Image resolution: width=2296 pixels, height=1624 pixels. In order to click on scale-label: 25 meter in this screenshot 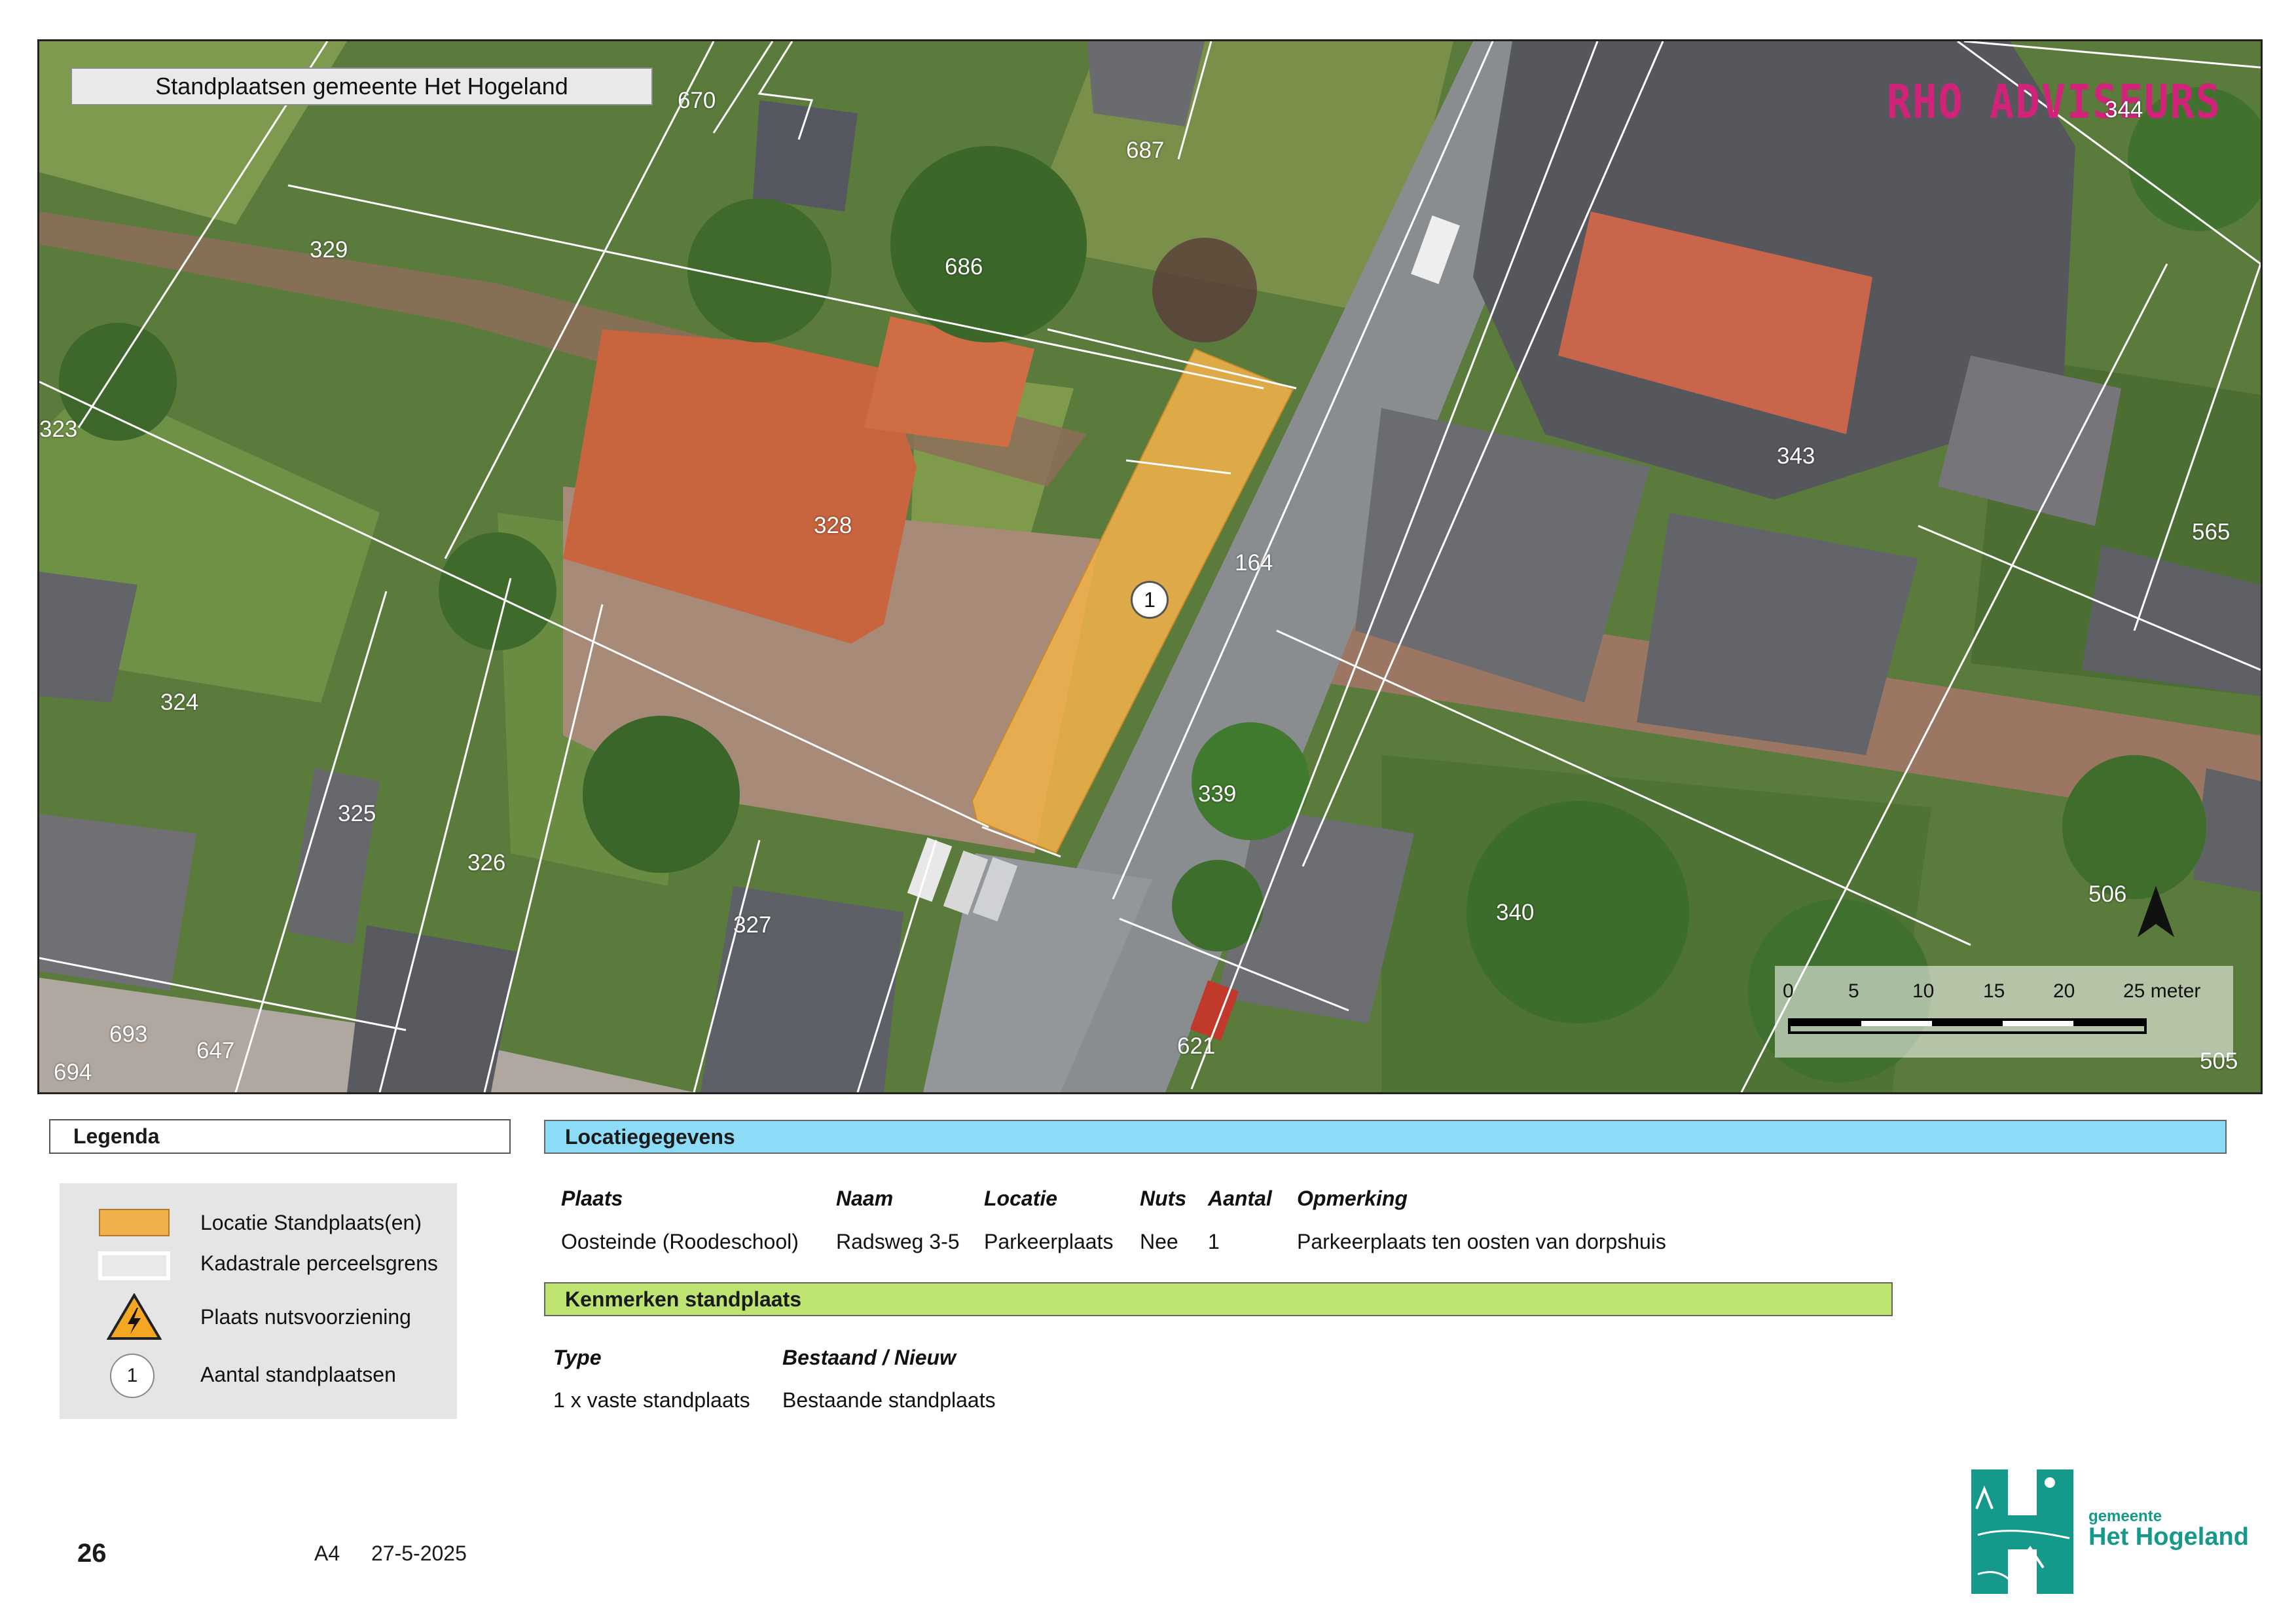, I will do `click(2162, 991)`.